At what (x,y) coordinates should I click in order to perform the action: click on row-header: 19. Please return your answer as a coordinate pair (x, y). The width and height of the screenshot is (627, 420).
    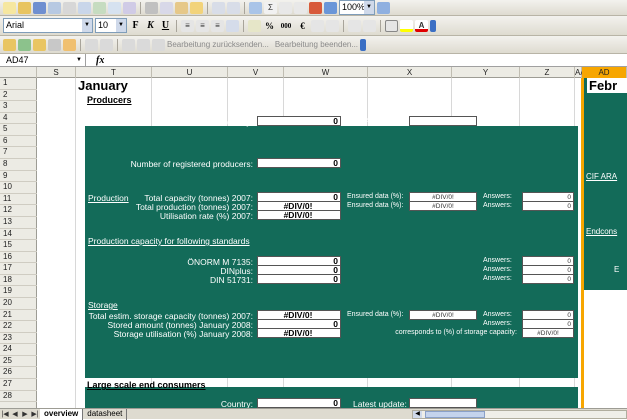
    Looking at the image, I should click on (18, 292).